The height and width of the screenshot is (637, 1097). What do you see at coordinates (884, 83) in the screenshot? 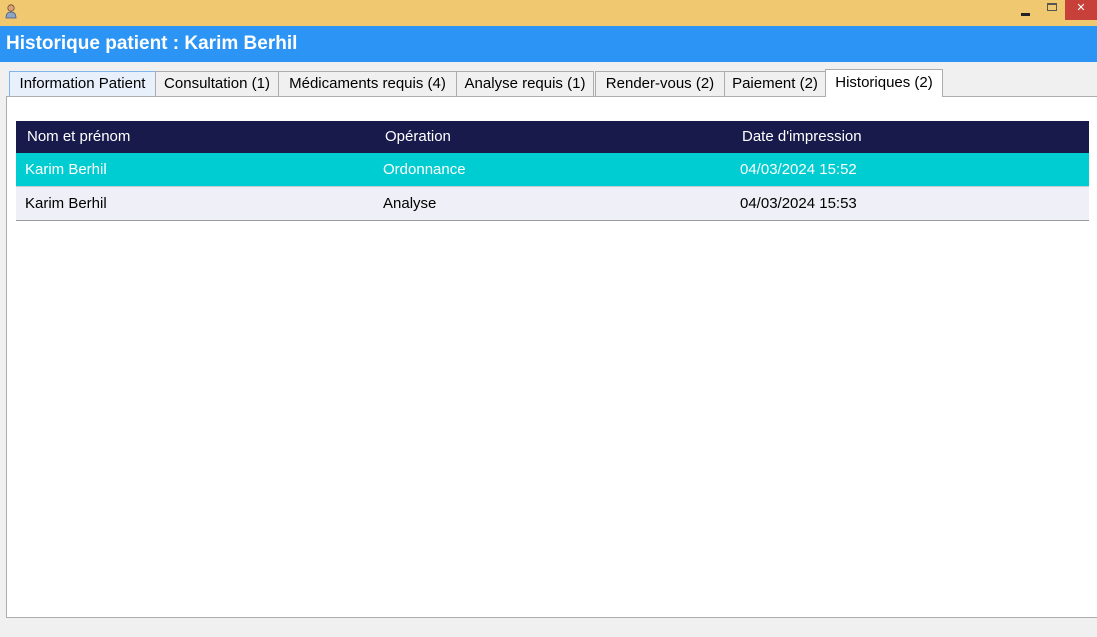
I see `tab-historiques: Historiques (2)` at bounding box center [884, 83].